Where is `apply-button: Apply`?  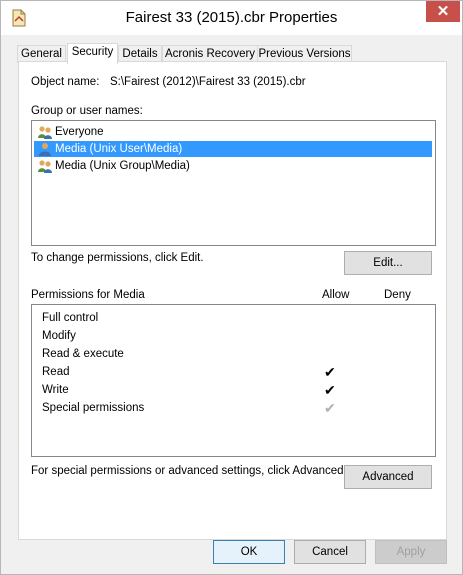
apply-button: Apply is located at coordinates (411, 552).